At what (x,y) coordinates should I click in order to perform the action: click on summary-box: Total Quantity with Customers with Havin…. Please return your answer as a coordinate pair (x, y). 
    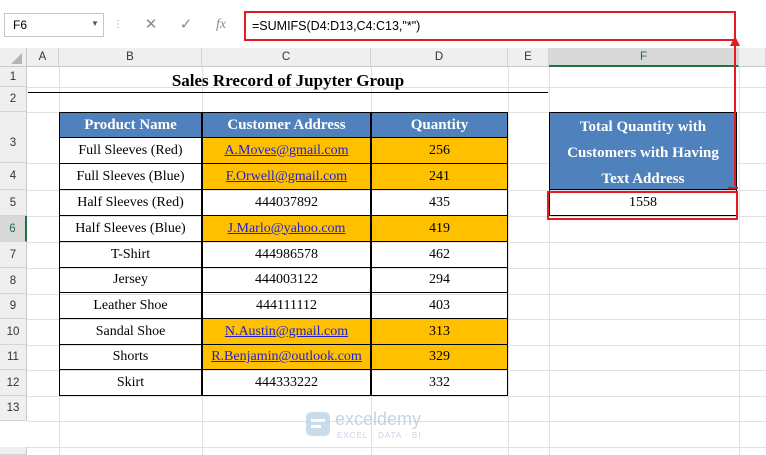
    Looking at the image, I should click on (643, 176).